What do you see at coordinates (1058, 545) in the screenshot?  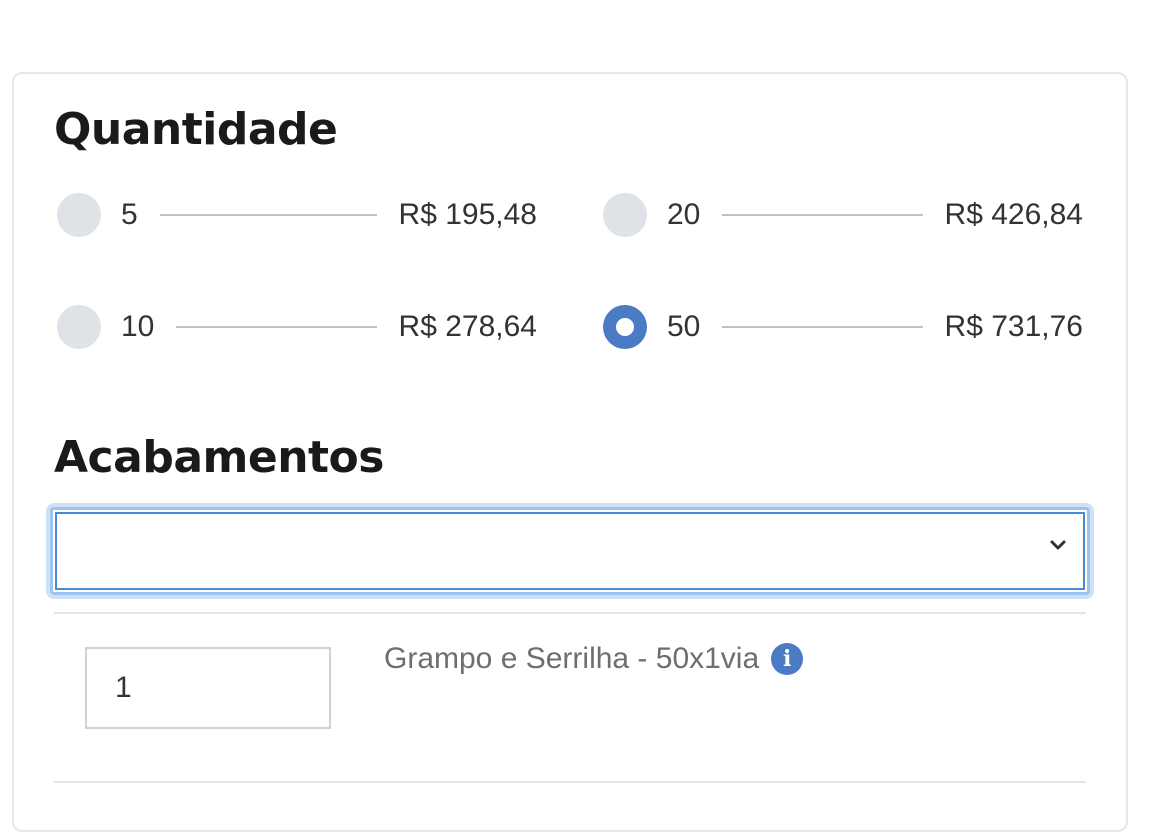 I see `chevron-down-icon` at bounding box center [1058, 545].